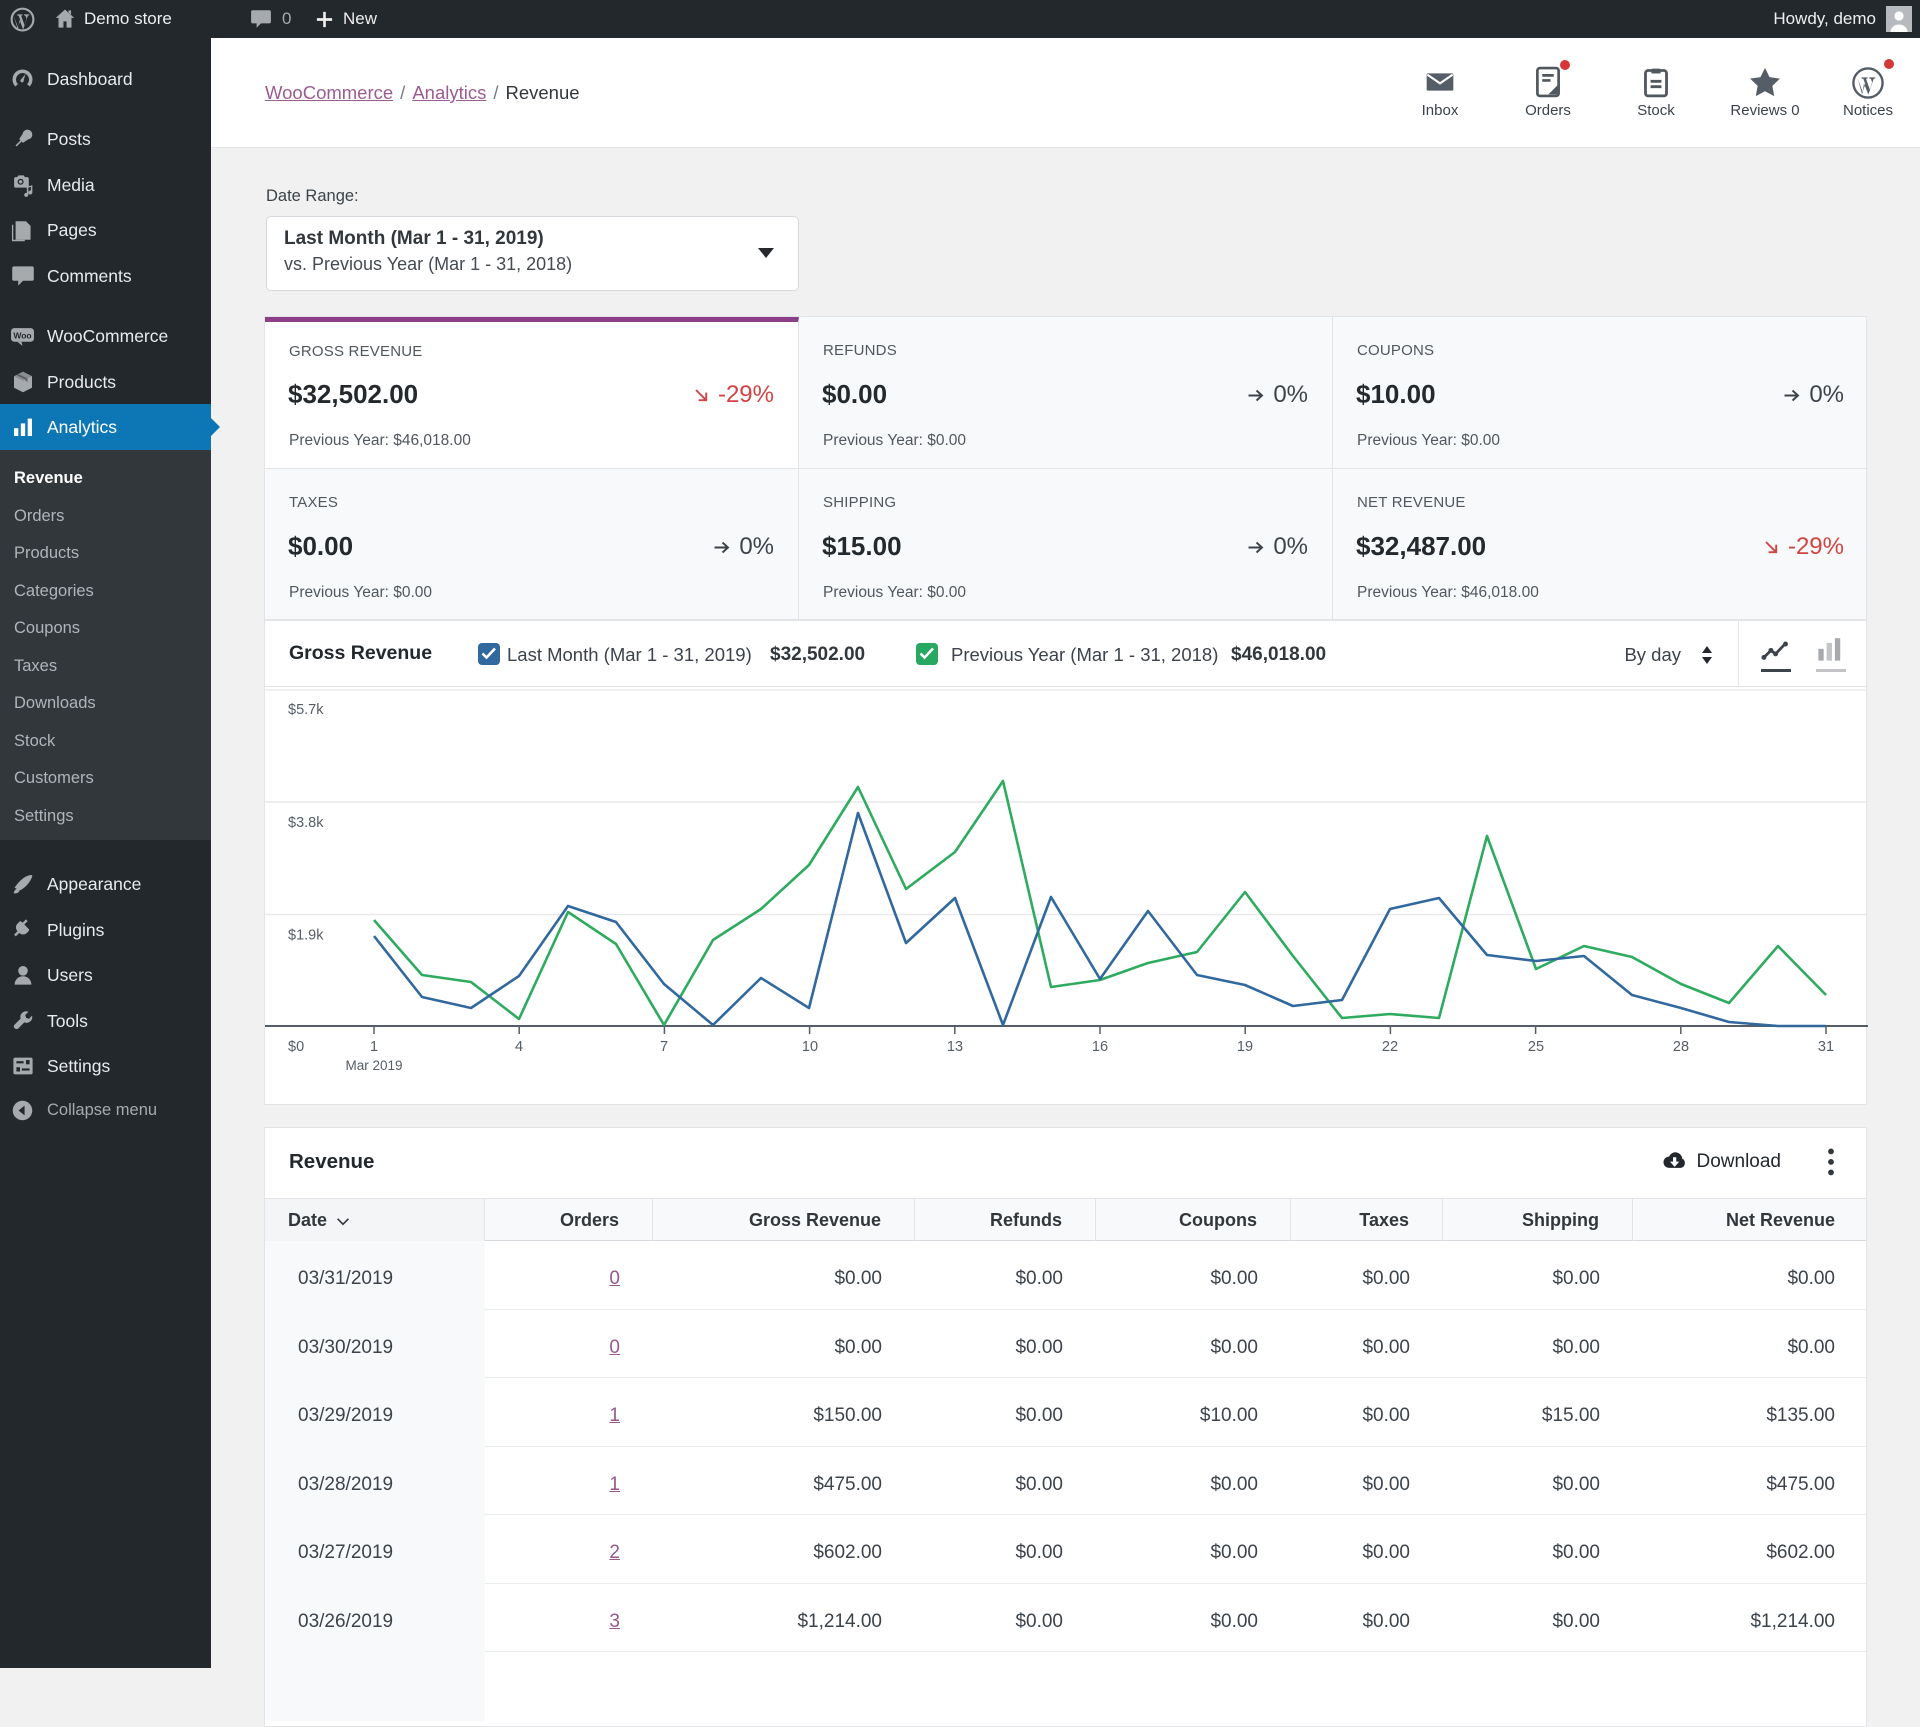 The width and height of the screenshot is (1920, 1727). I want to click on svg-text: 7, so click(664, 1047).